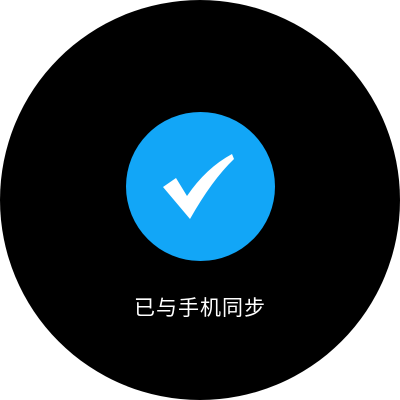 Image resolution: width=400 pixels, height=400 pixels. I want to click on sync-status-message: 已与手机同步, so click(200, 308).